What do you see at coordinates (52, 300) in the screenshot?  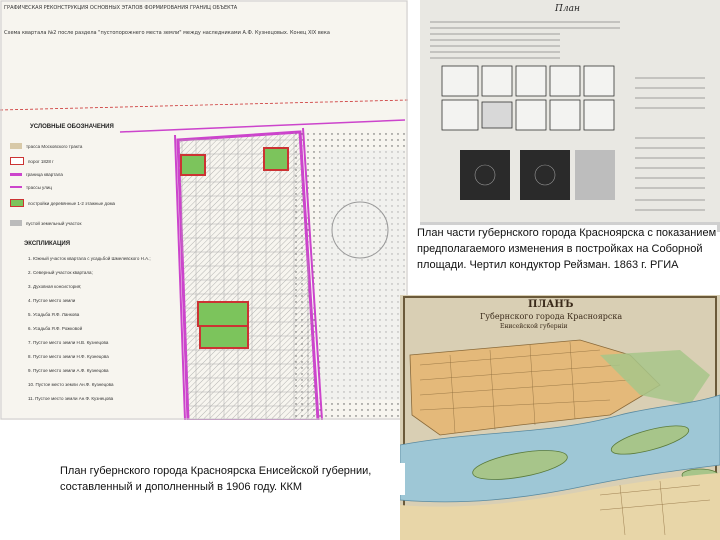 I see `explication-item: 4. Пустое место земли` at bounding box center [52, 300].